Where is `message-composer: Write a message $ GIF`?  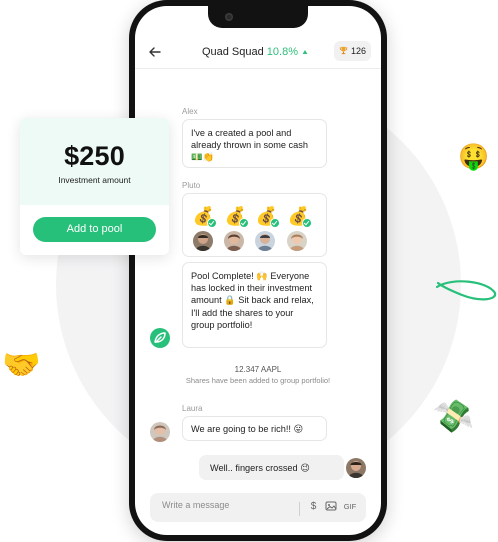
message-composer: Write a message $ GIF is located at coordinates (258, 507).